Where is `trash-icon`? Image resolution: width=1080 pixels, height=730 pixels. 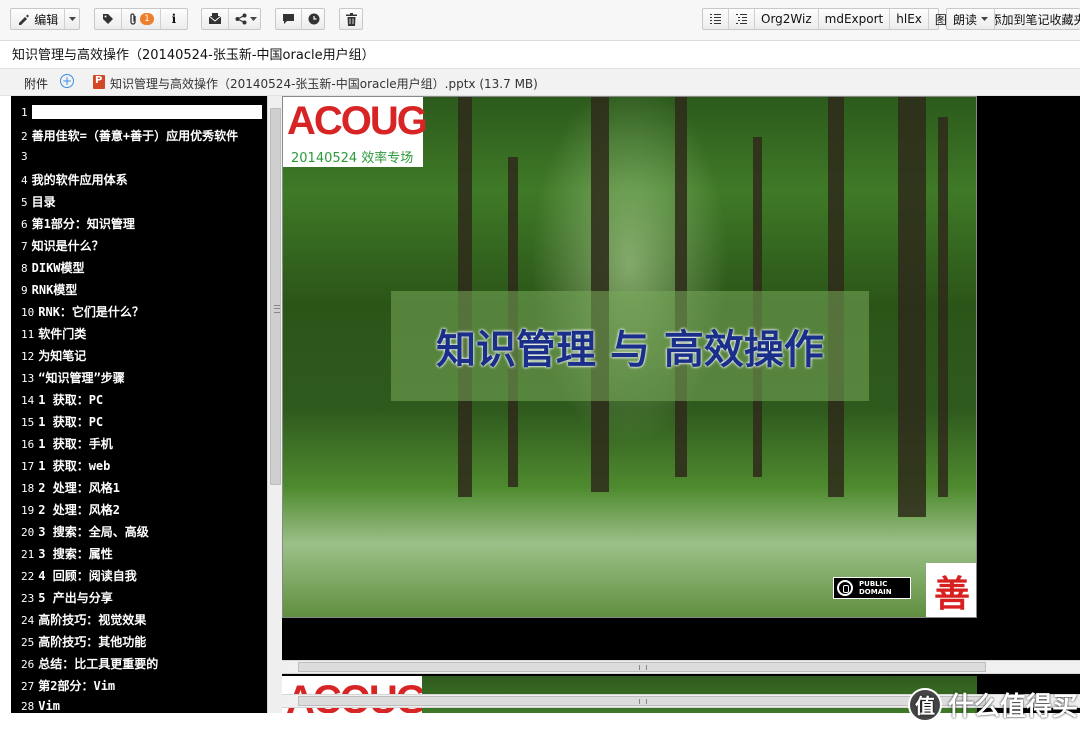
trash-icon is located at coordinates (351, 19).